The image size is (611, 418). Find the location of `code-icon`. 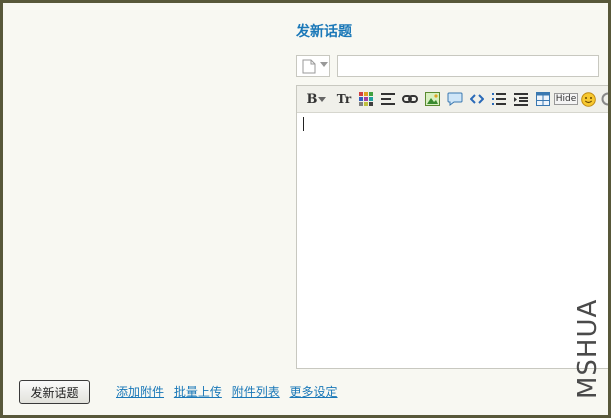

code-icon is located at coordinates (477, 99).